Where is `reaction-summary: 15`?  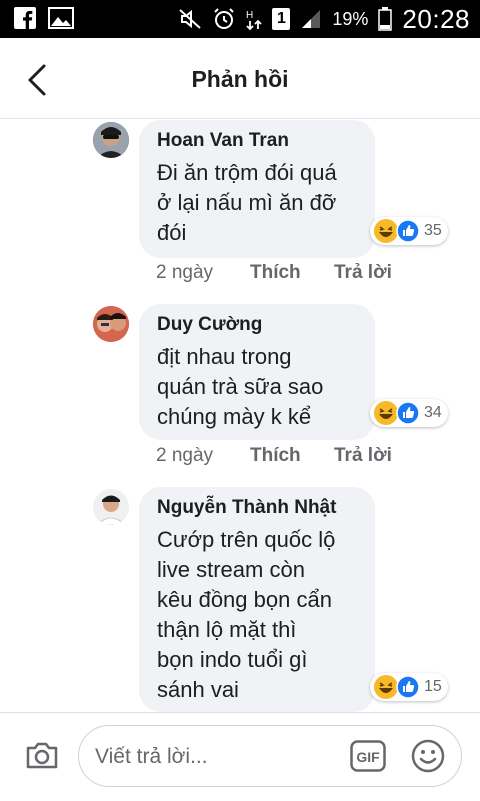
reaction-summary: 15 is located at coordinates (409, 687).